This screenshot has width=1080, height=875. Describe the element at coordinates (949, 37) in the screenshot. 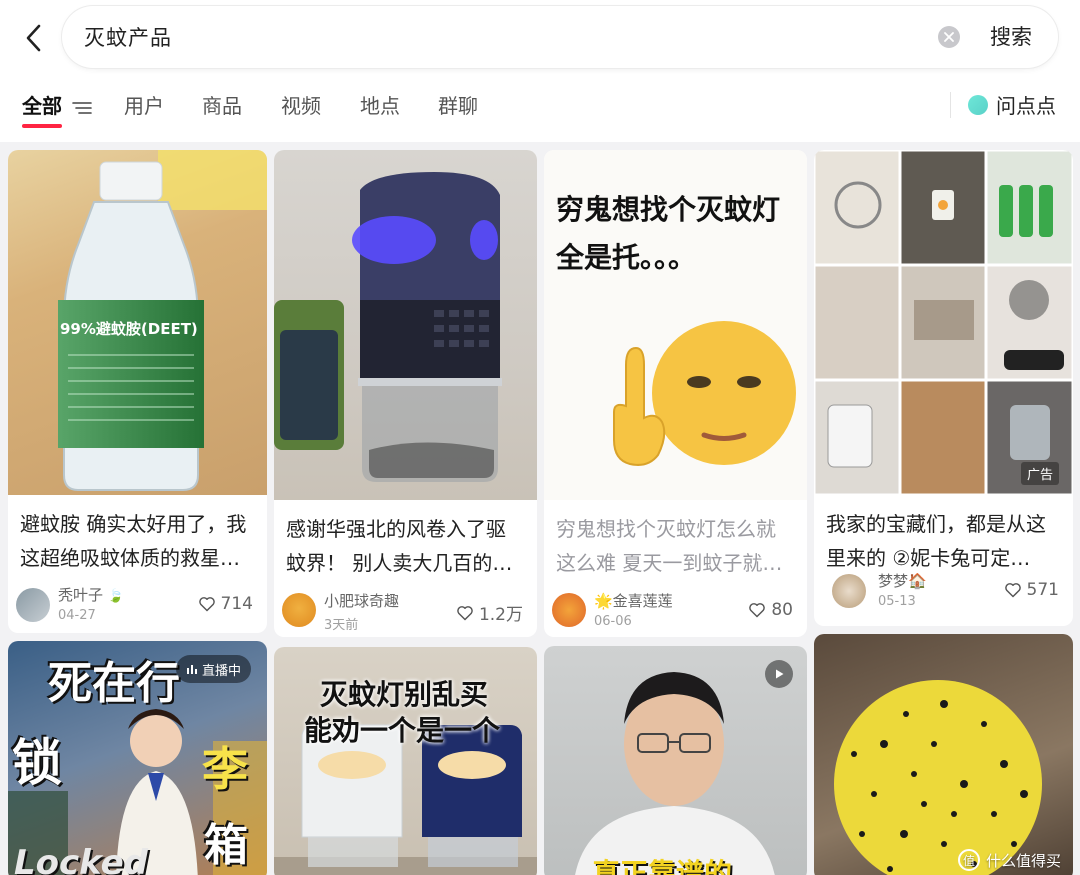

I see `clear-icon` at that location.